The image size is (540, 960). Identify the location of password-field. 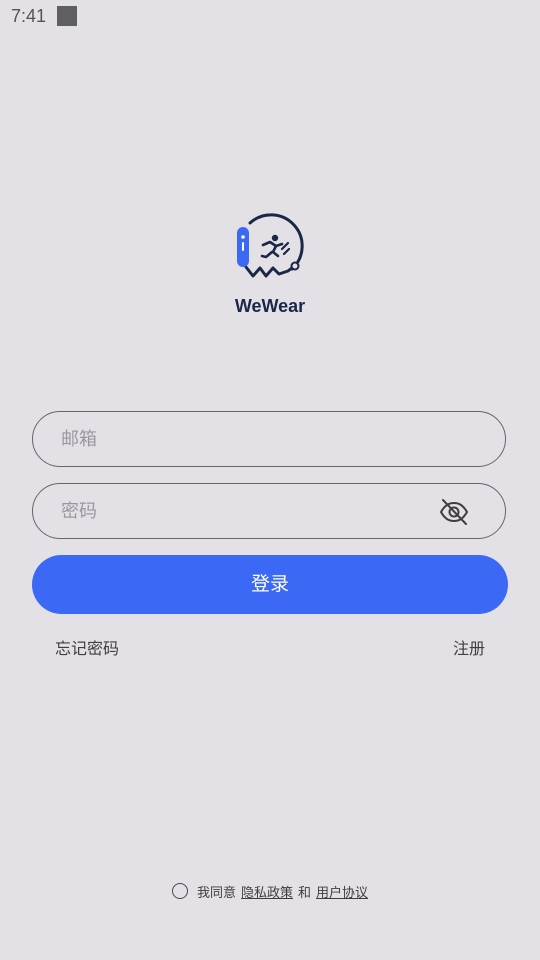
(269, 511).